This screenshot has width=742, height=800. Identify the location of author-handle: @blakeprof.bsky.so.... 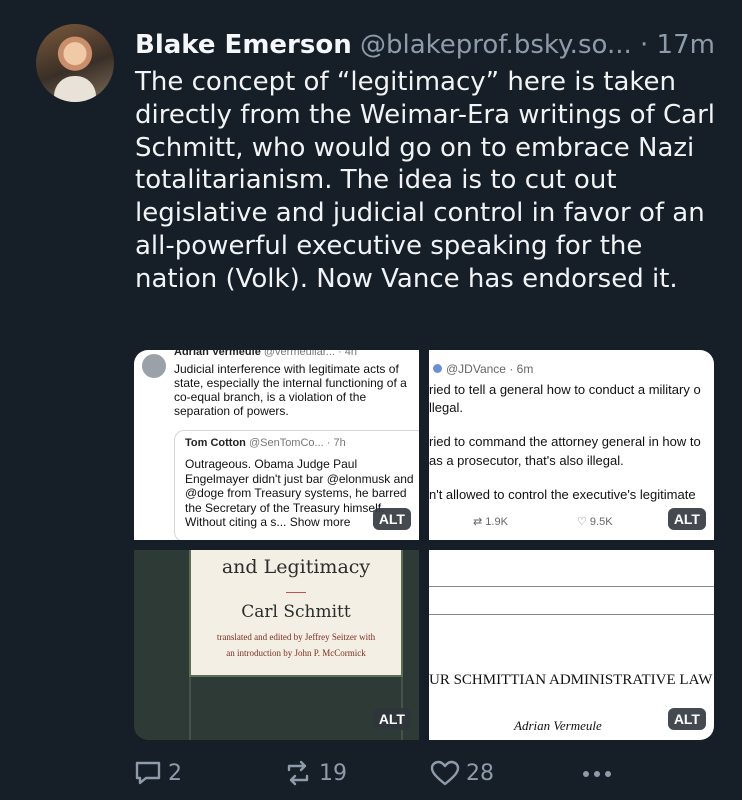
(496, 45).